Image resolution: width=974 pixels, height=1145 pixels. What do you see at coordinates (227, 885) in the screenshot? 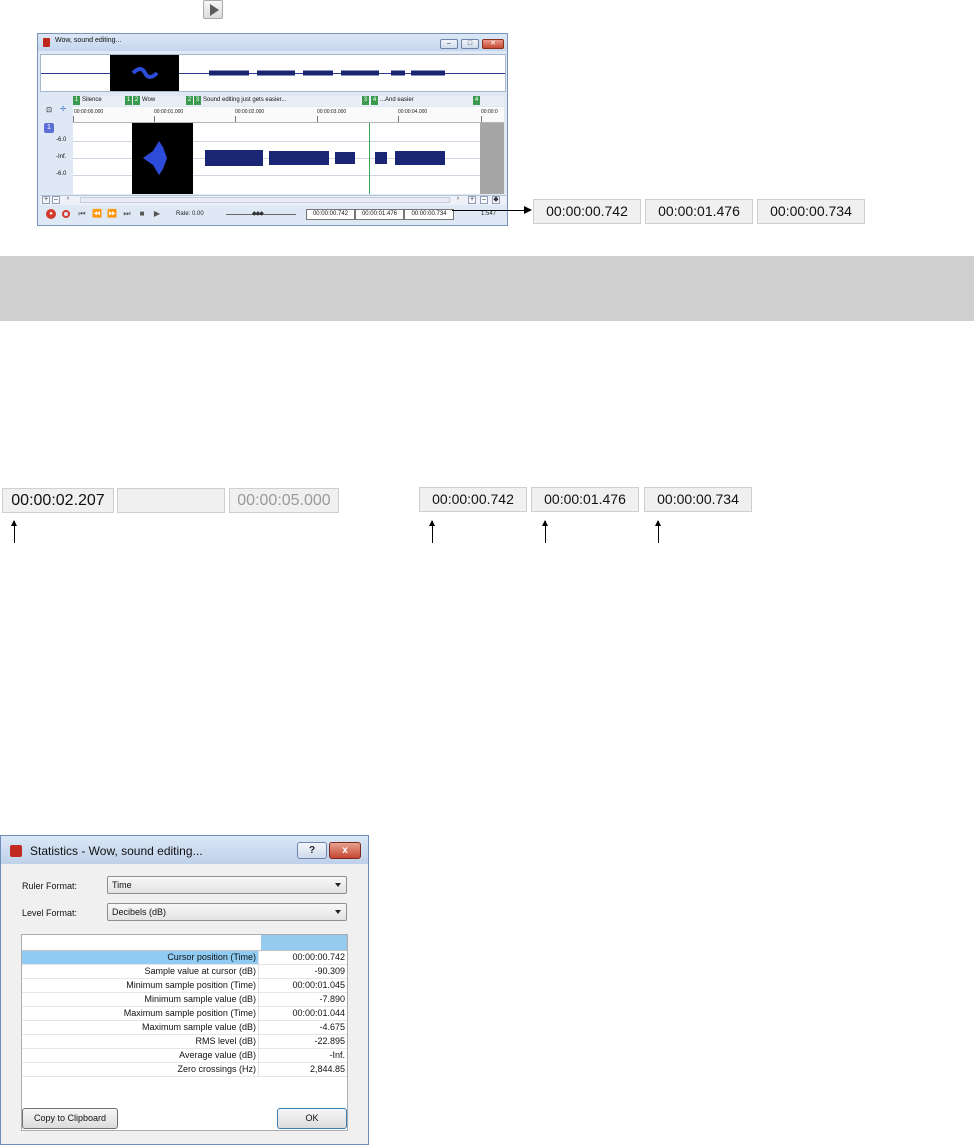
I see `ruler-format-select: Time` at bounding box center [227, 885].